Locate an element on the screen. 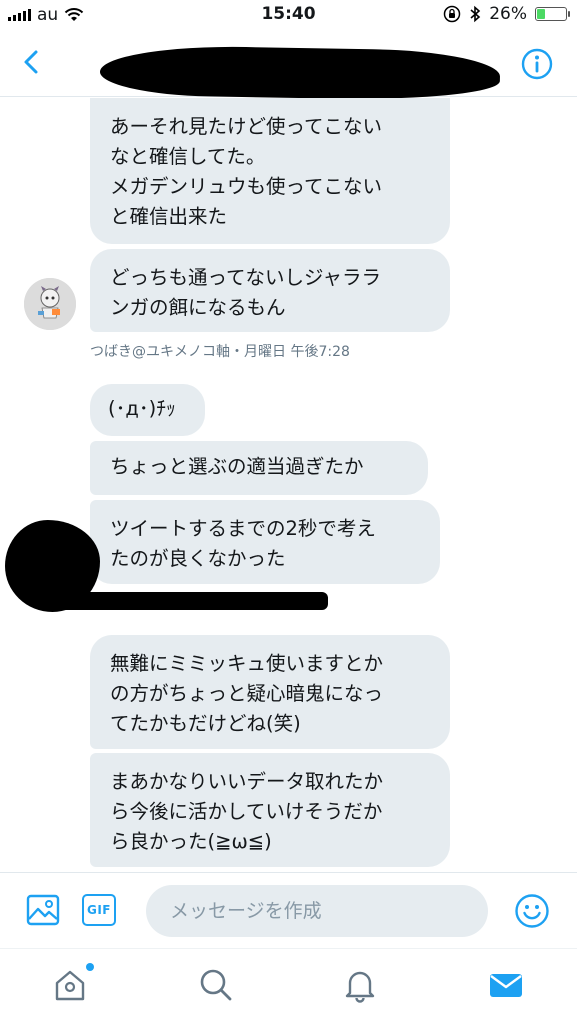 The image size is (577, 1025). tab-notifications is located at coordinates (362, 987).